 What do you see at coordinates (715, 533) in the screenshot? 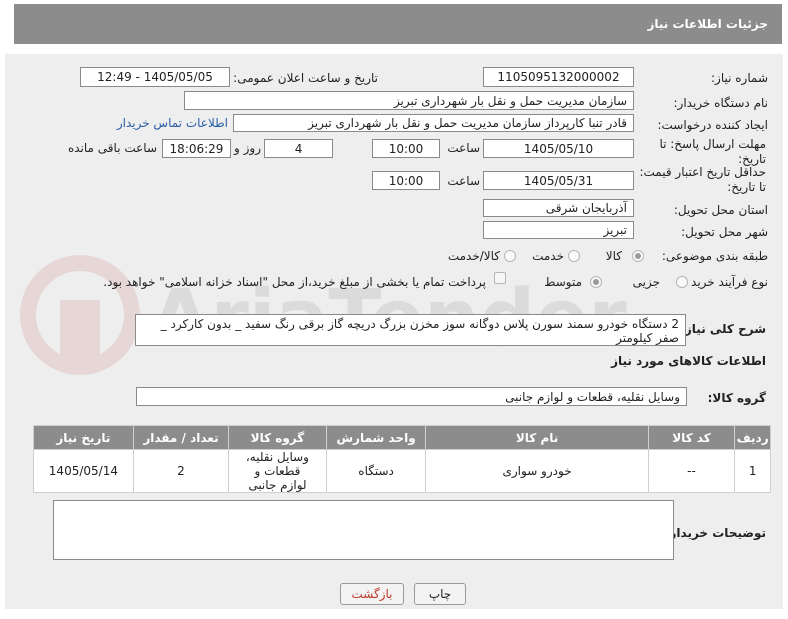
I see `buyer-notes-label: توضیحات خریدار:` at bounding box center [715, 533].